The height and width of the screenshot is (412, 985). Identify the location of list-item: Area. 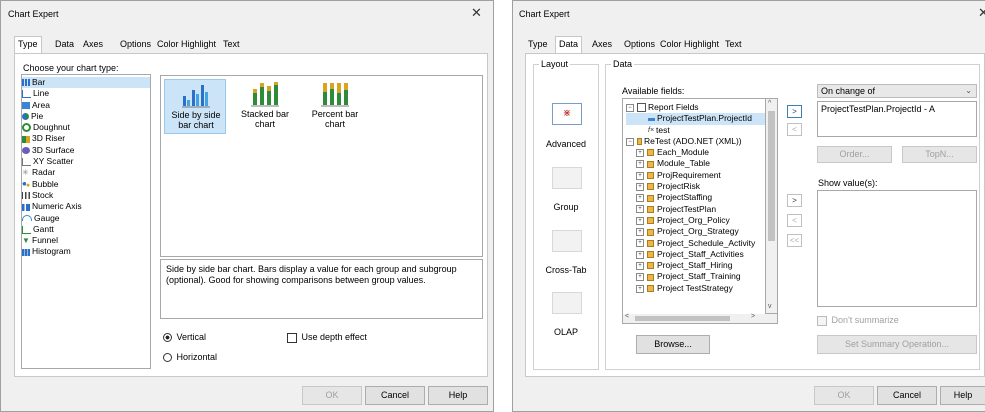
(86, 105).